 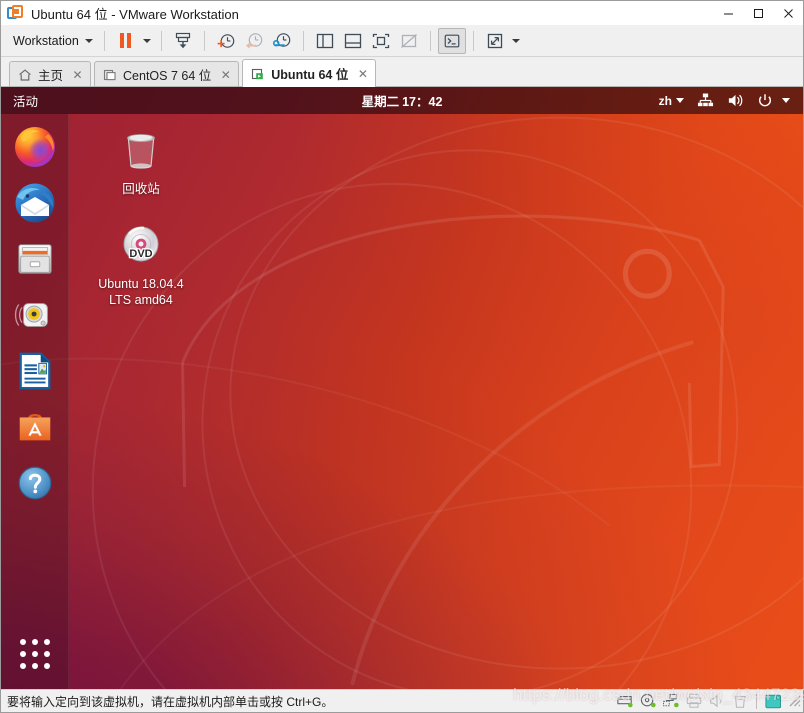 I want to click on rhythmbox-speaker-icon, so click(x=31, y=315).